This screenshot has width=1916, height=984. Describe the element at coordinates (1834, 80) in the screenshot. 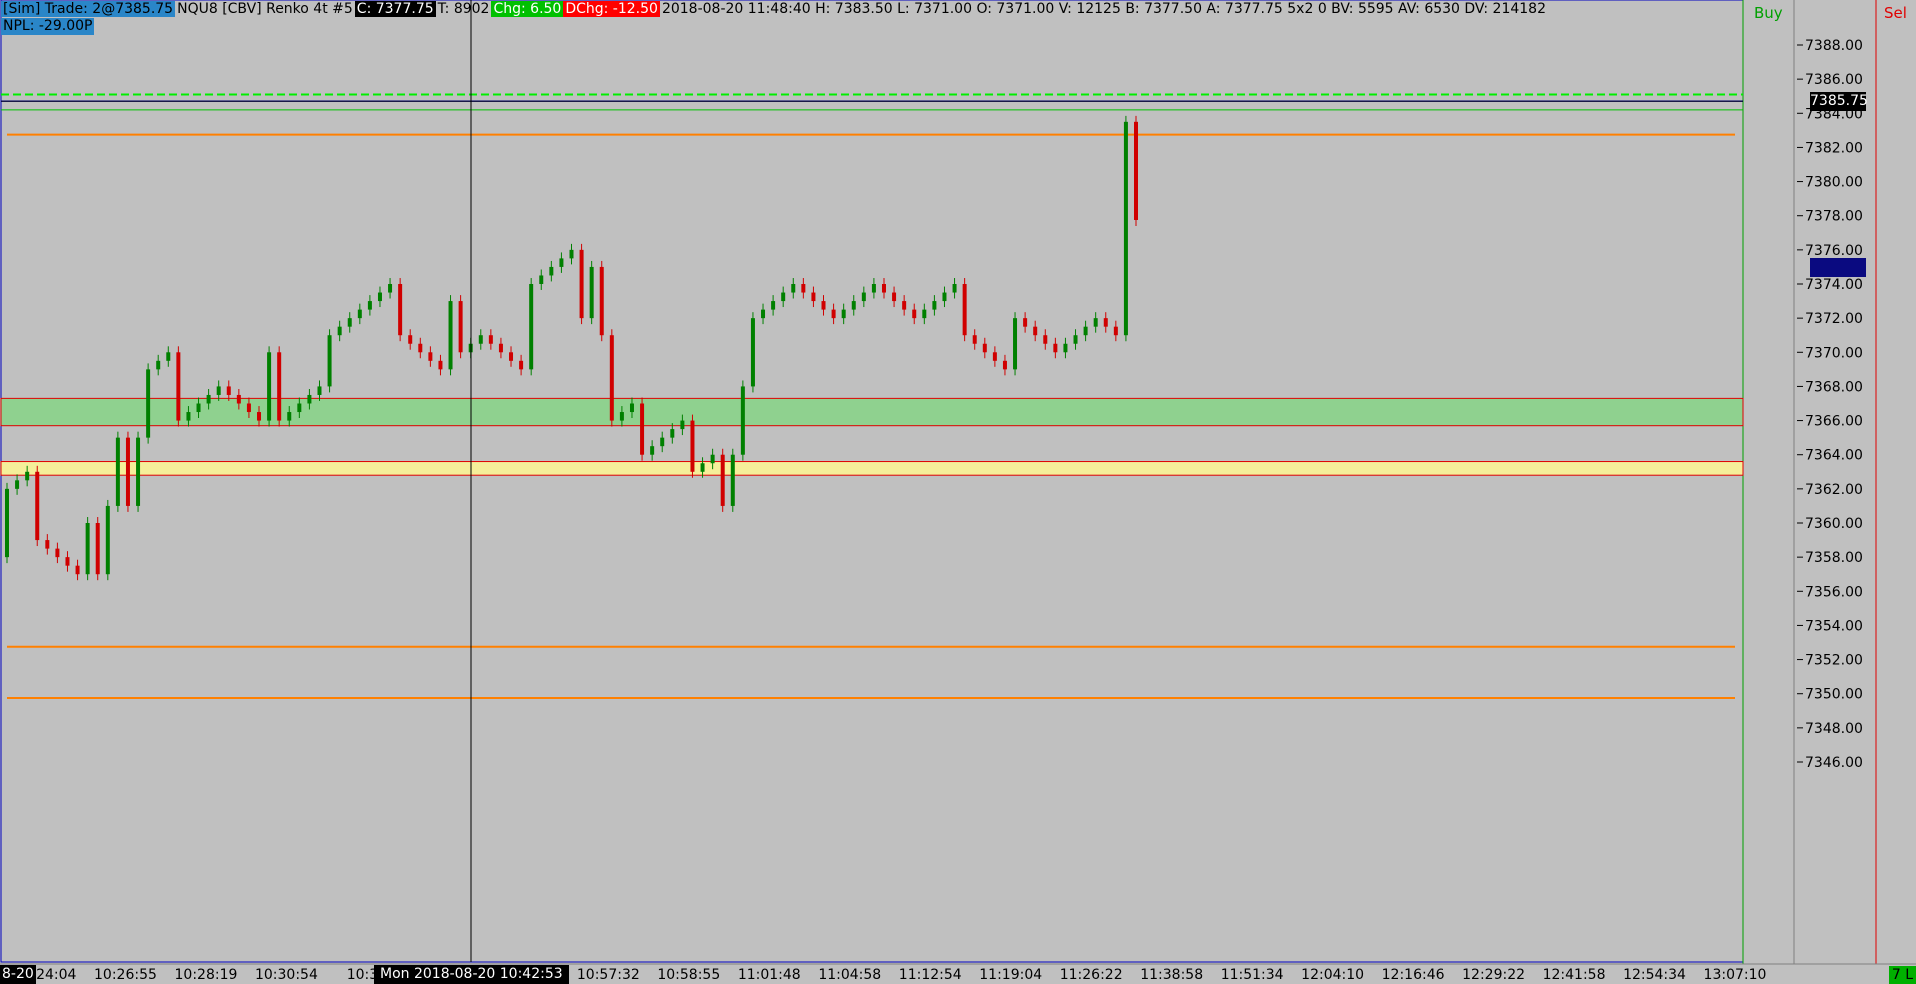

I see `price-tick-label: 7386.00` at that location.